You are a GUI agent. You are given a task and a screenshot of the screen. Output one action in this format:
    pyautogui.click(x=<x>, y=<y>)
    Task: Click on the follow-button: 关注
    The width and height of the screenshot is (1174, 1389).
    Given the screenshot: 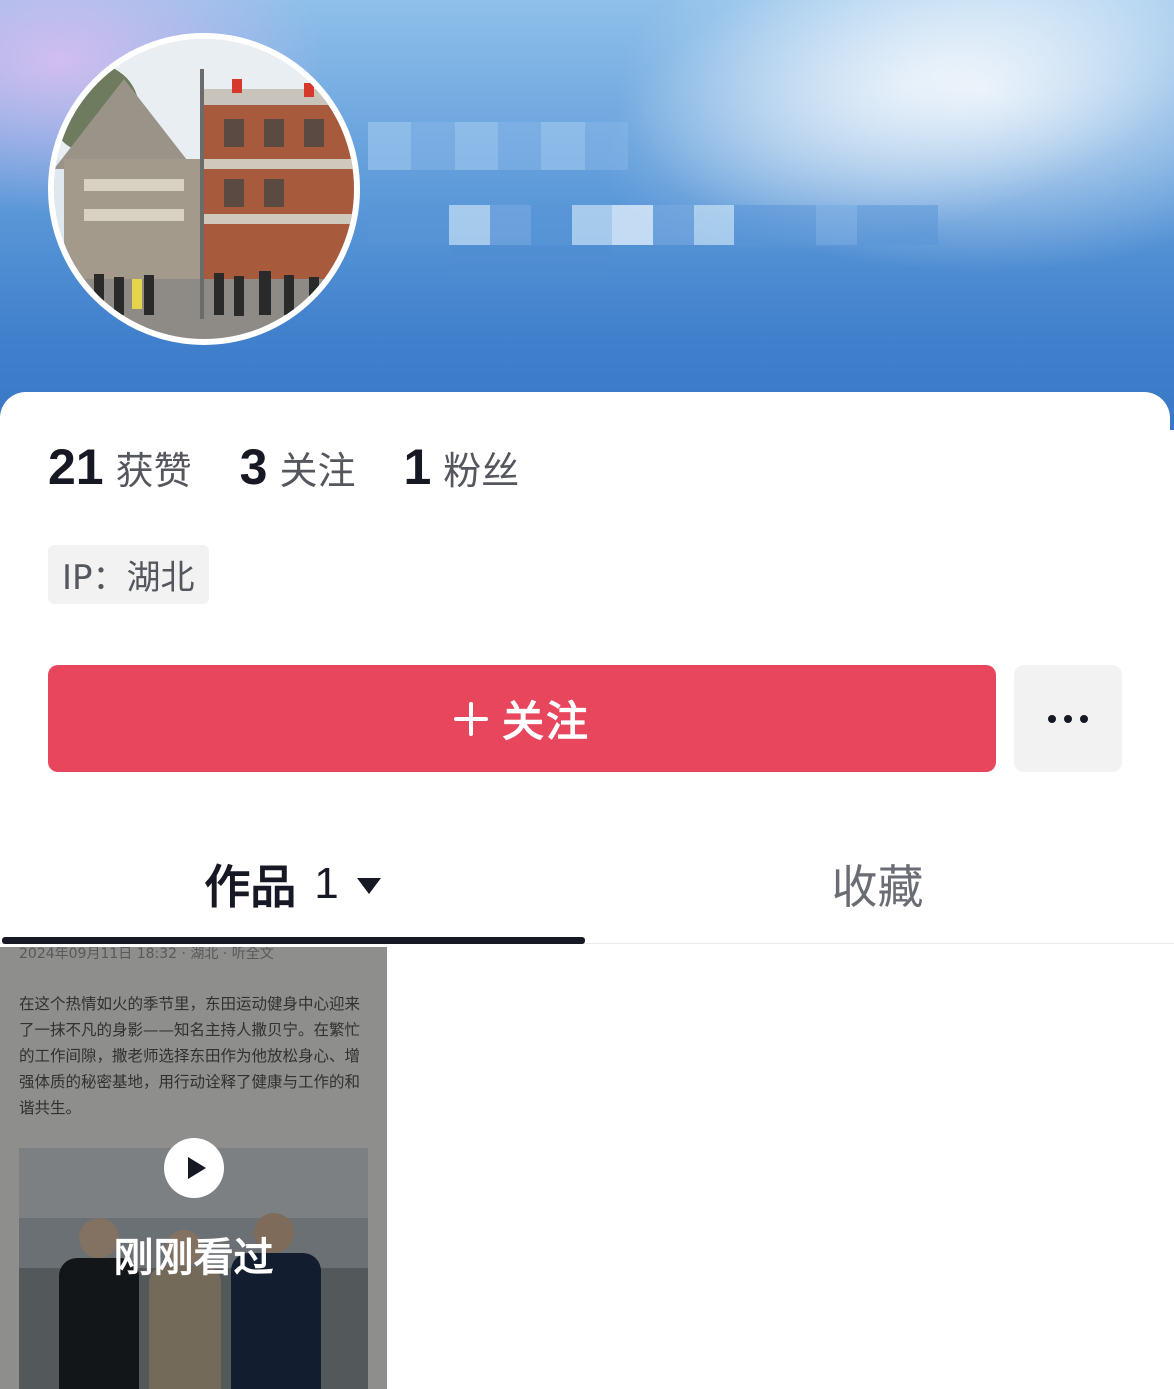 What is the action you would take?
    pyautogui.click(x=522, y=718)
    